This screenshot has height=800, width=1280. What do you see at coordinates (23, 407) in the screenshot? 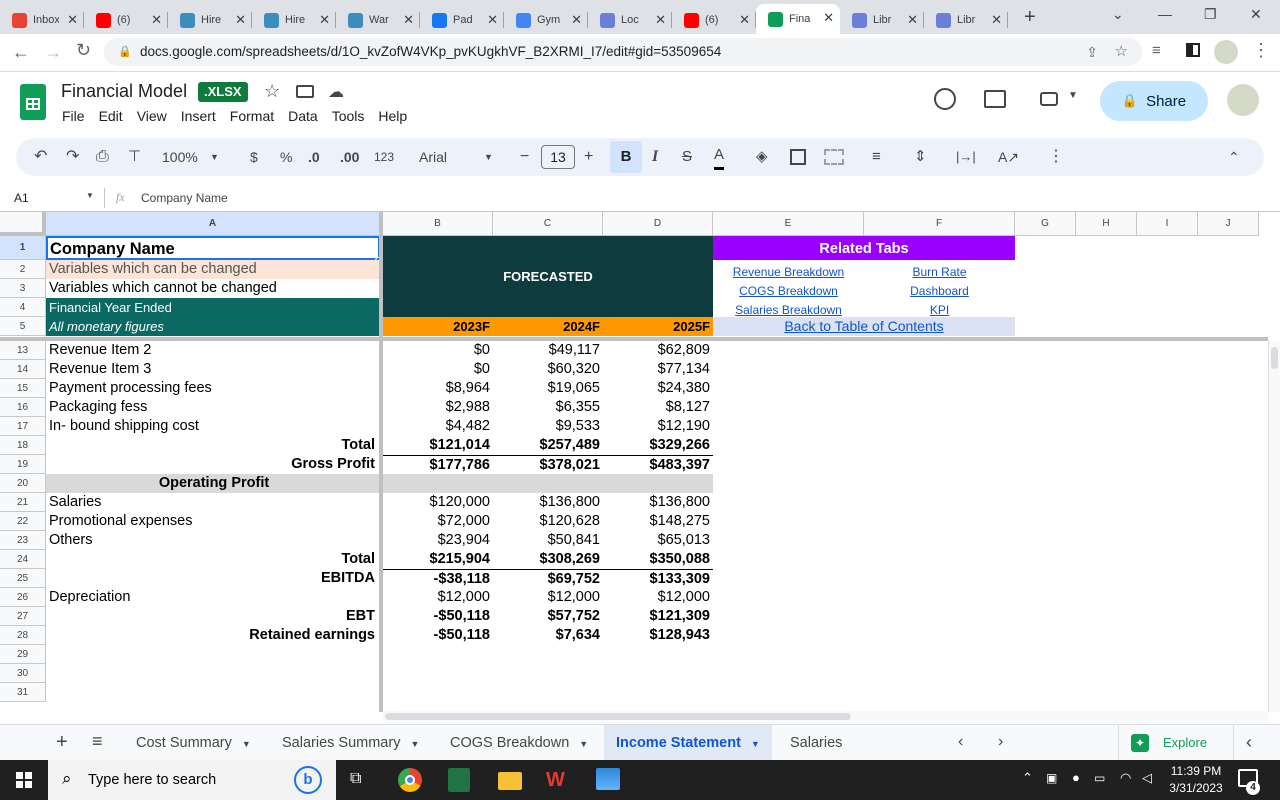
I see `row-header: 16` at bounding box center [23, 407].